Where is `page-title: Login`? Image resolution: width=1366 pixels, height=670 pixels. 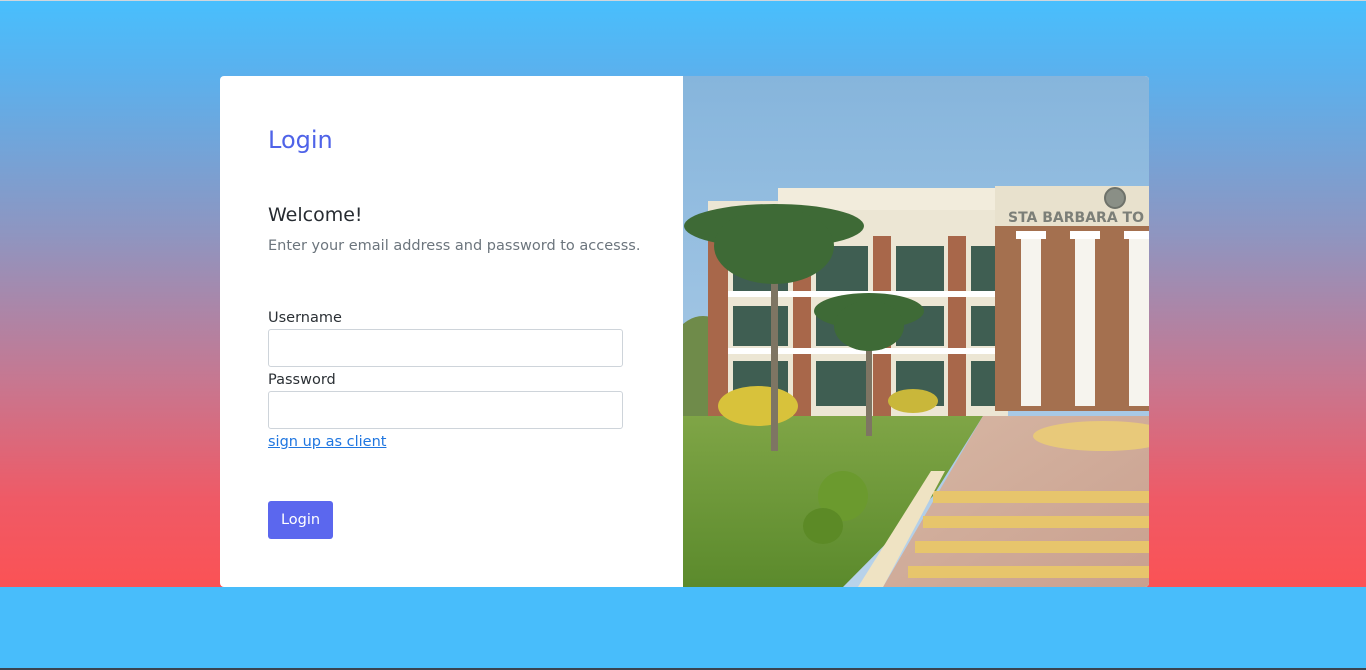
page-title: Login is located at coordinates (300, 140).